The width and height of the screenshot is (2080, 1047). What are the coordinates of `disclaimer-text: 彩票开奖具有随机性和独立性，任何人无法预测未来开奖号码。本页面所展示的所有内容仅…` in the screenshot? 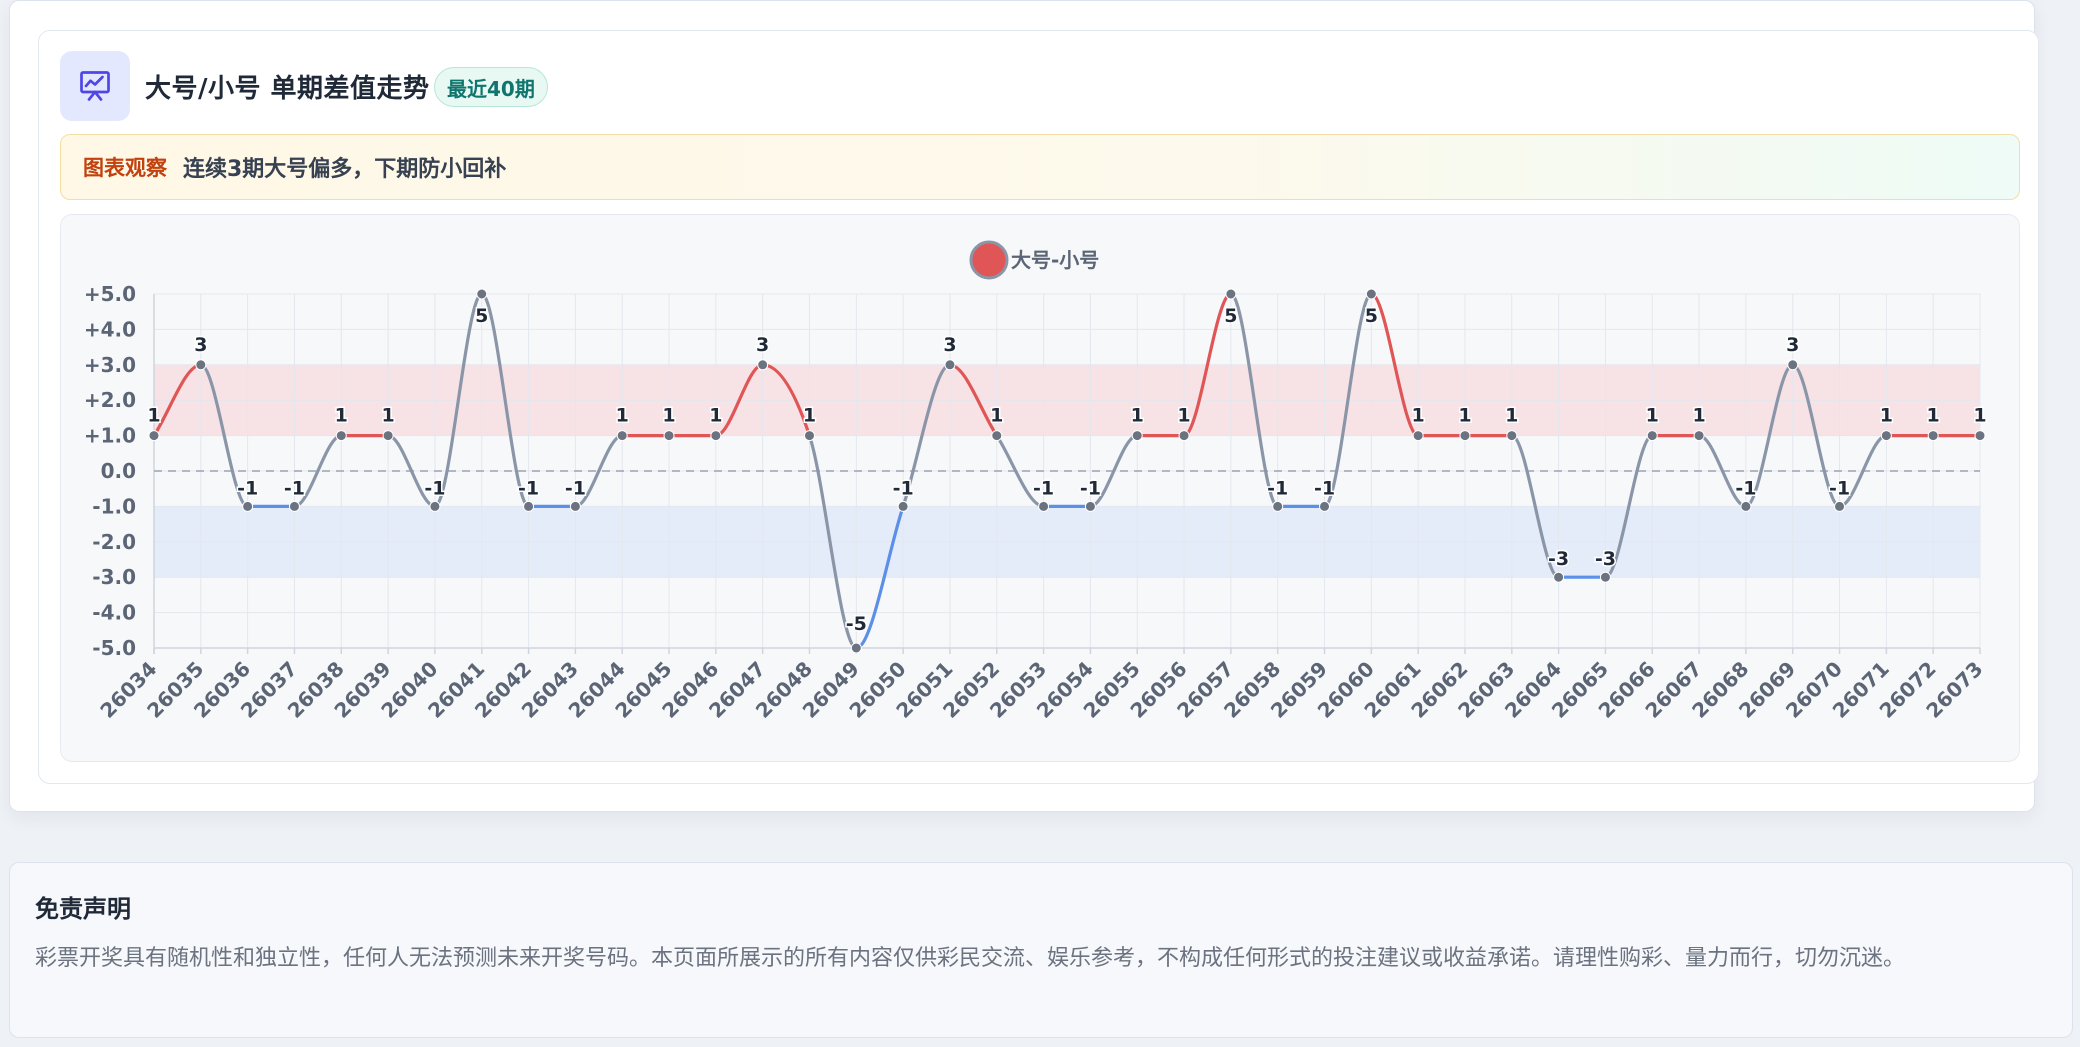 It's located at (970, 958).